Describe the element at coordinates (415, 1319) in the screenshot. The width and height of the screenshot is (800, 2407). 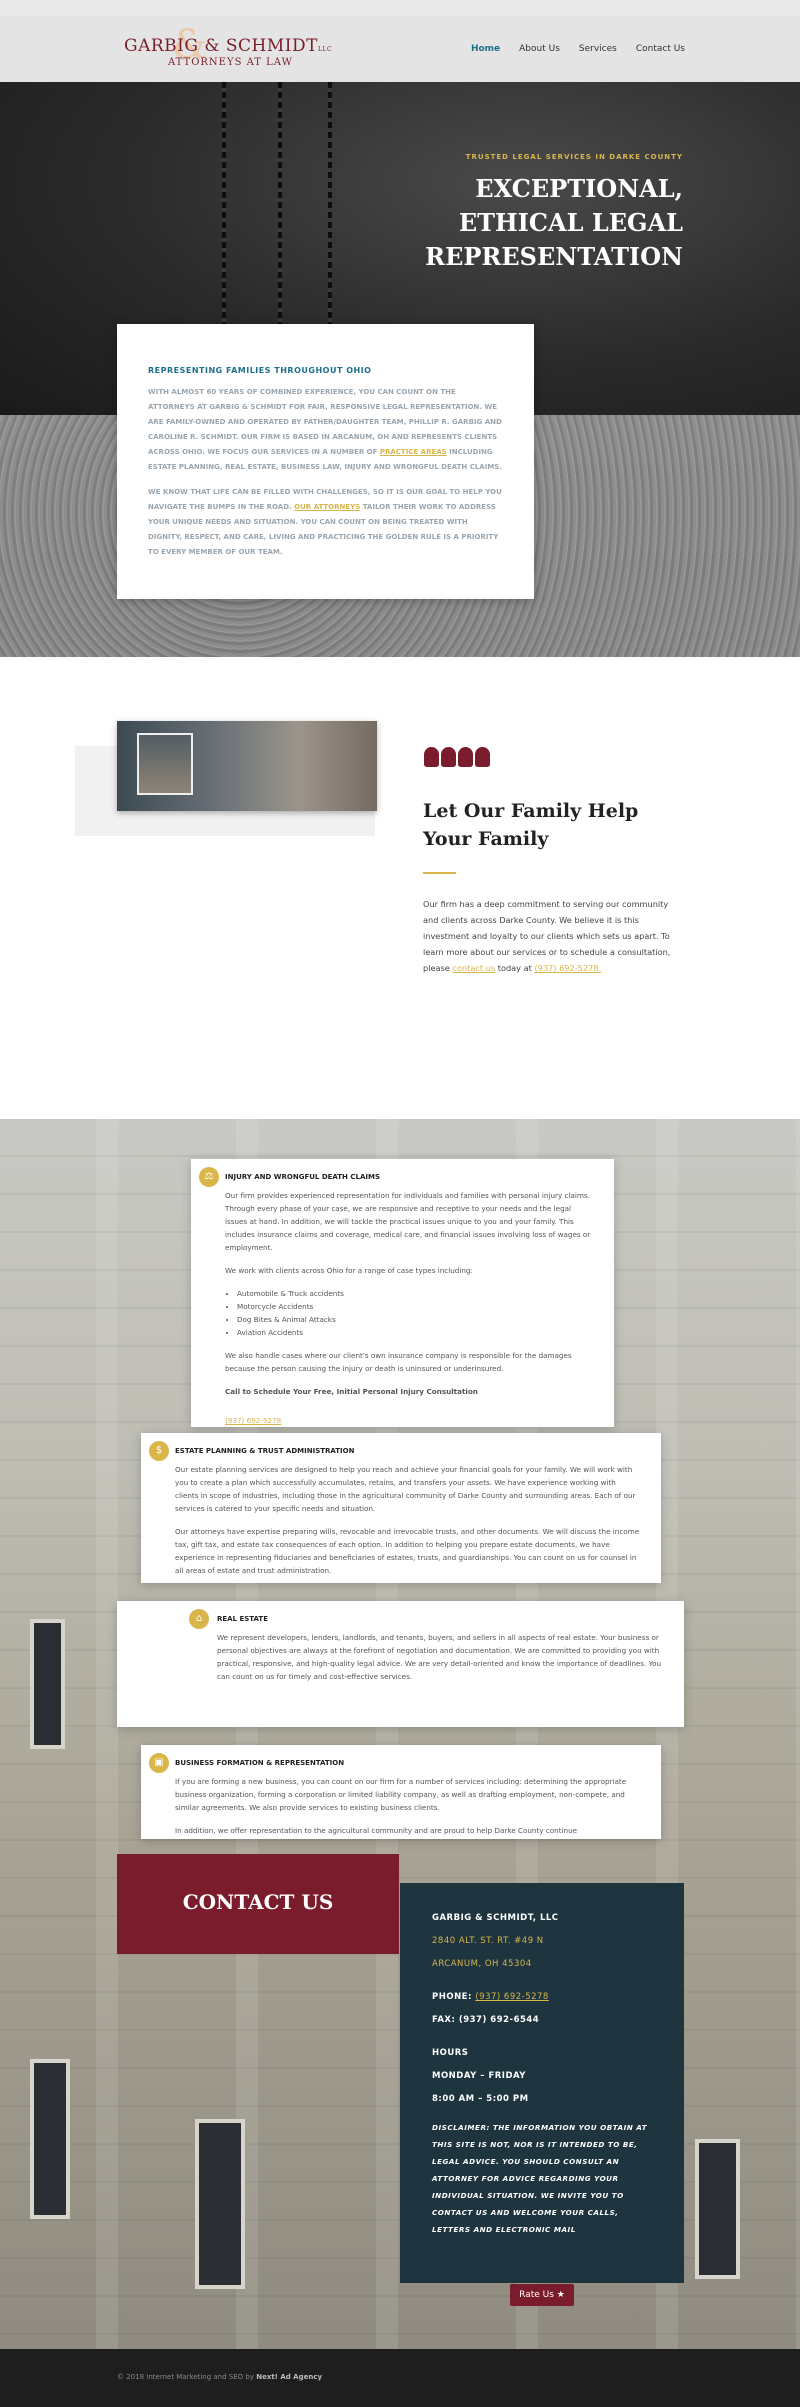
I see `list-item: Dog Bites & Animal Attacks` at that location.